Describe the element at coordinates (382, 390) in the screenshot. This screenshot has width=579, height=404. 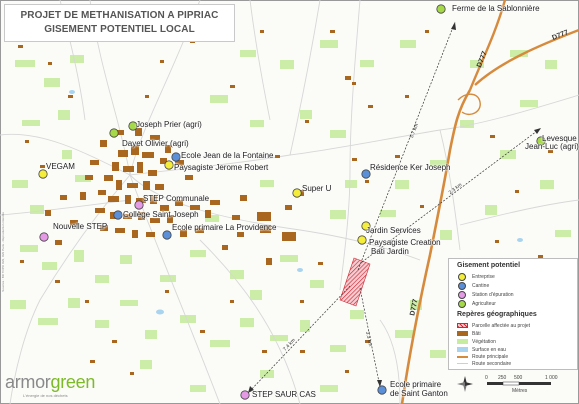
I see `site-marker-cantine: Ecole primaire de Saint Ganton` at that location.